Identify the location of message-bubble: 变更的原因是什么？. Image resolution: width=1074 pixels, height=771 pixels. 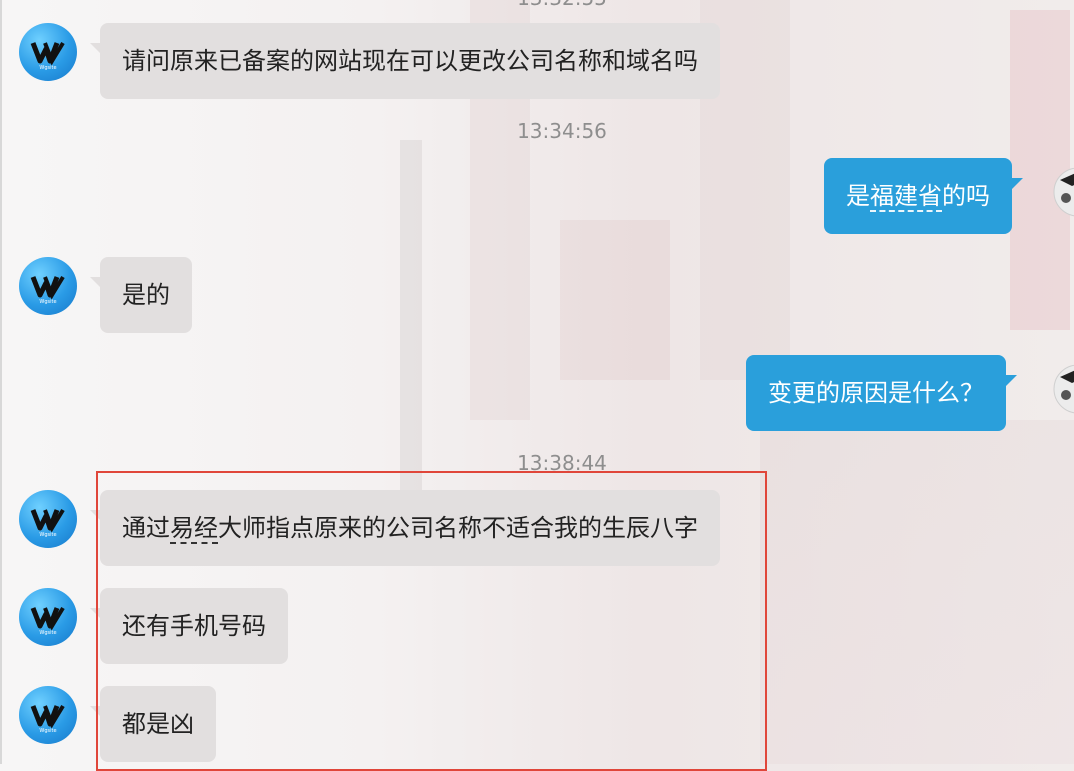
(881, 393).